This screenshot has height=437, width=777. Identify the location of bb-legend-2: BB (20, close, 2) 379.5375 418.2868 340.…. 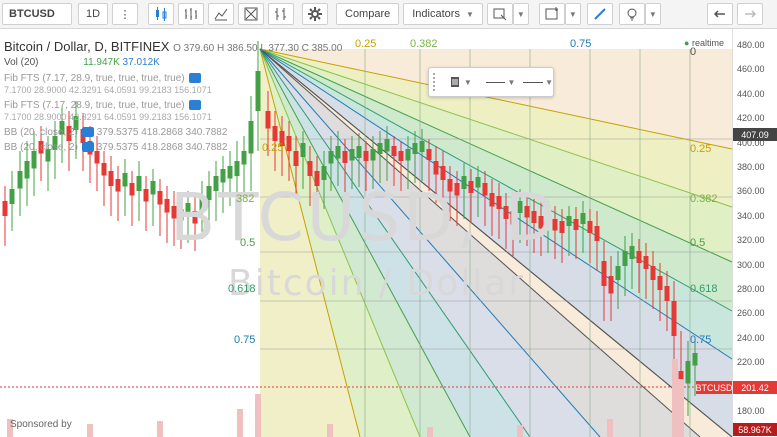
(115, 147).